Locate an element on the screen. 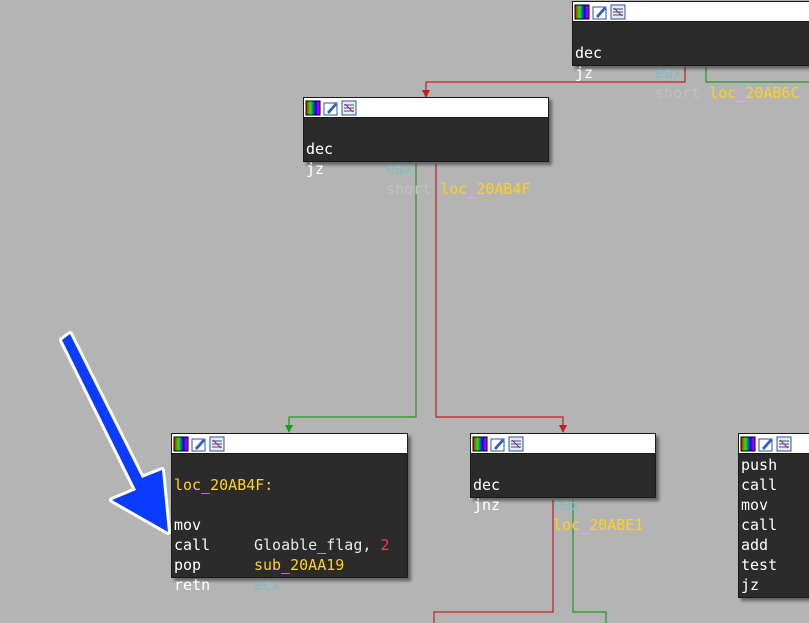  edge-top-to-right is located at coordinates (757, 75).